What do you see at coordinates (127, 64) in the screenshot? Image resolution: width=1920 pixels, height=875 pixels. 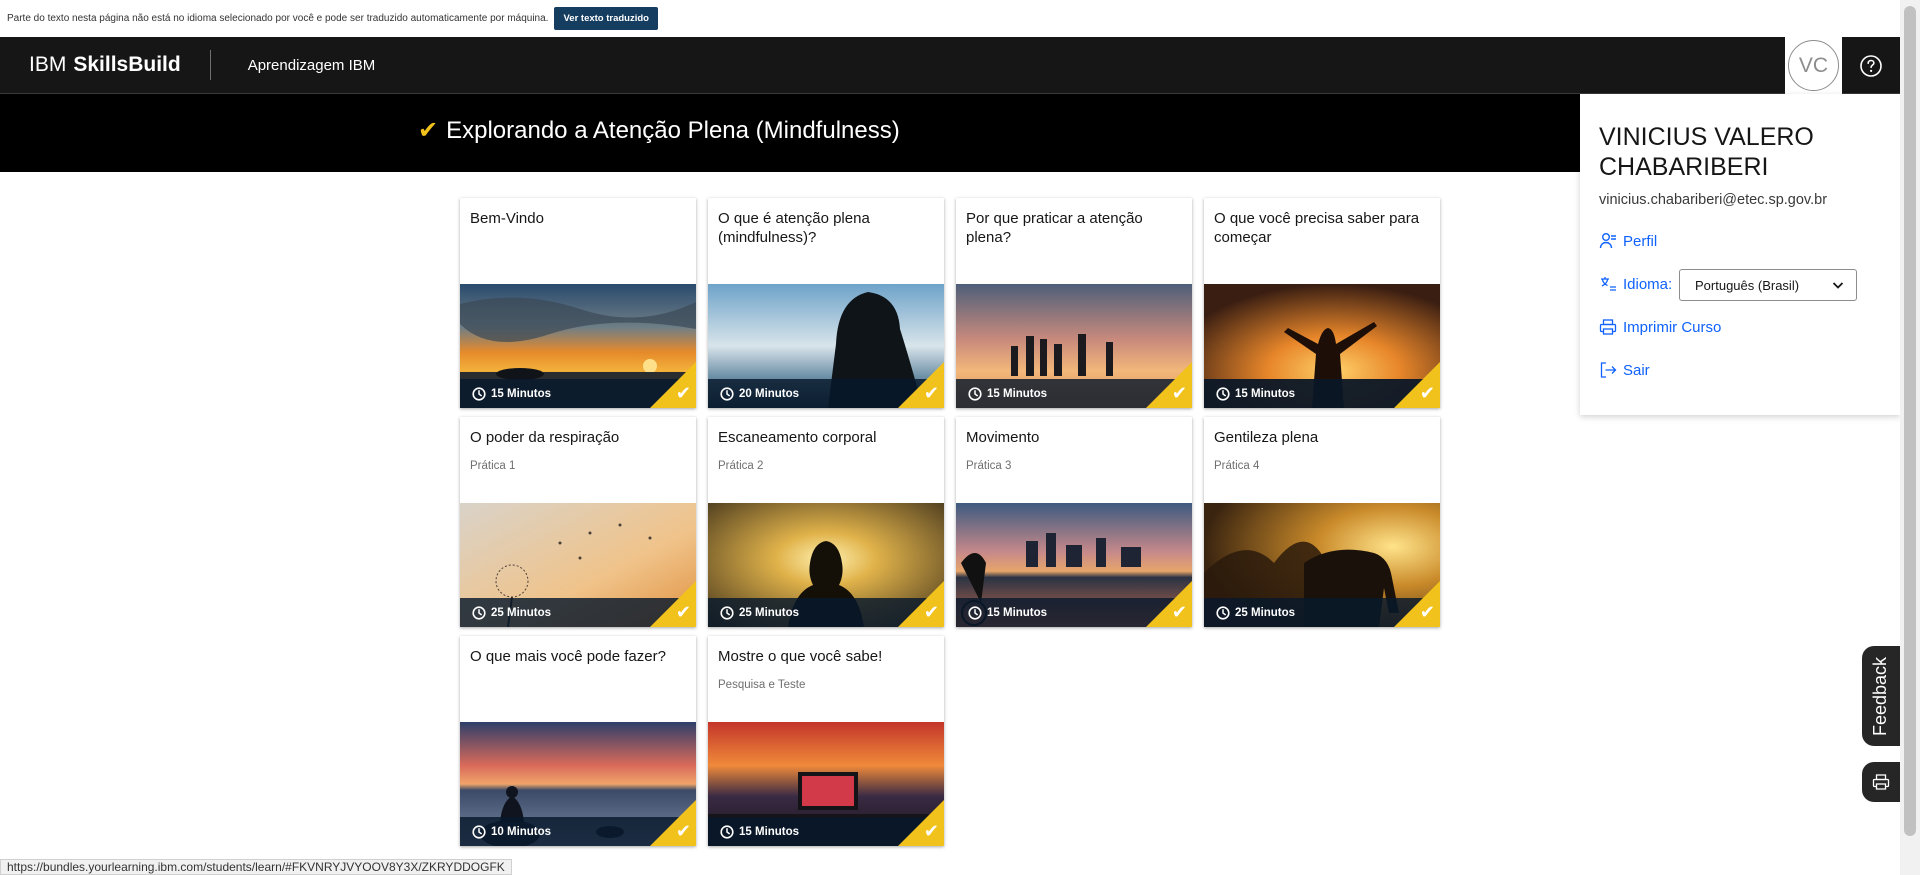 I see `brand-name: SkillsBuild` at bounding box center [127, 64].